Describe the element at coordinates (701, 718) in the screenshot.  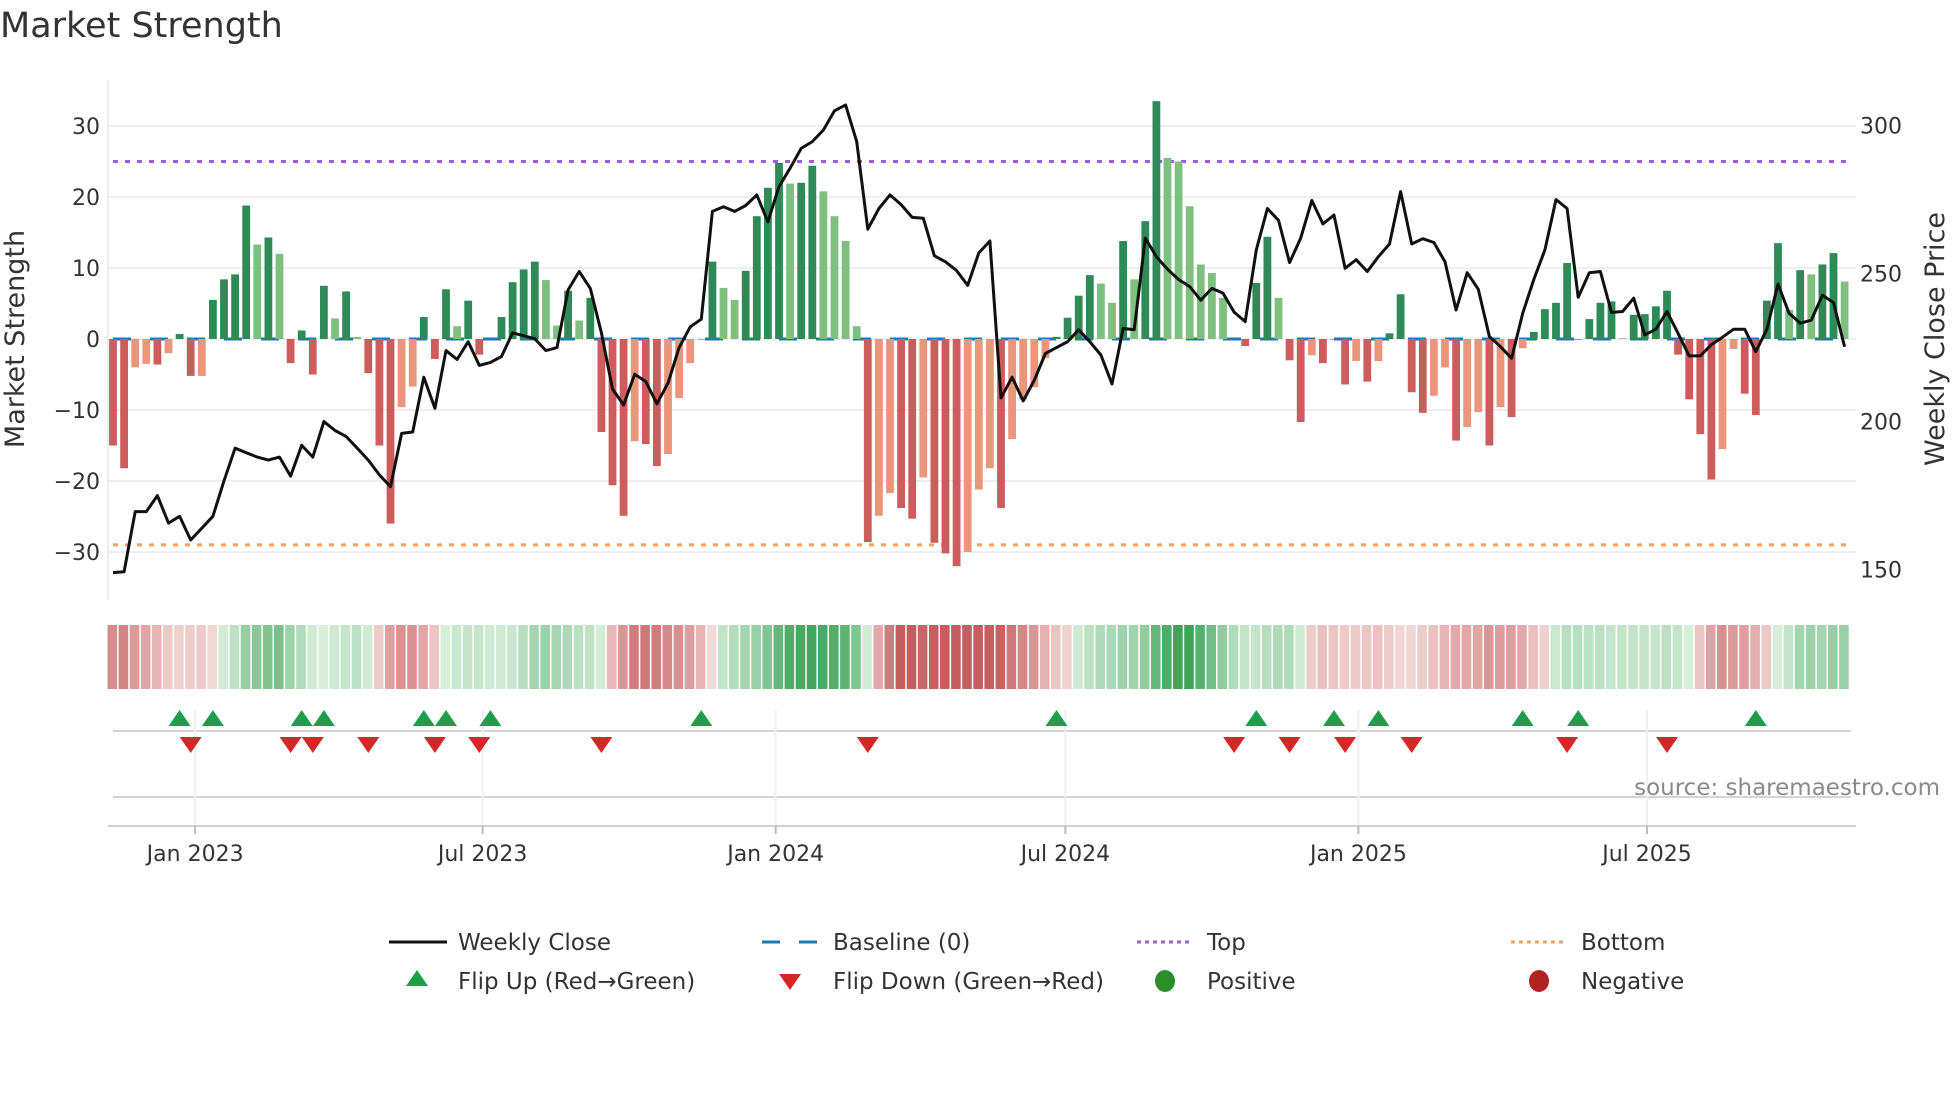
I see `flip-up-marker` at that location.